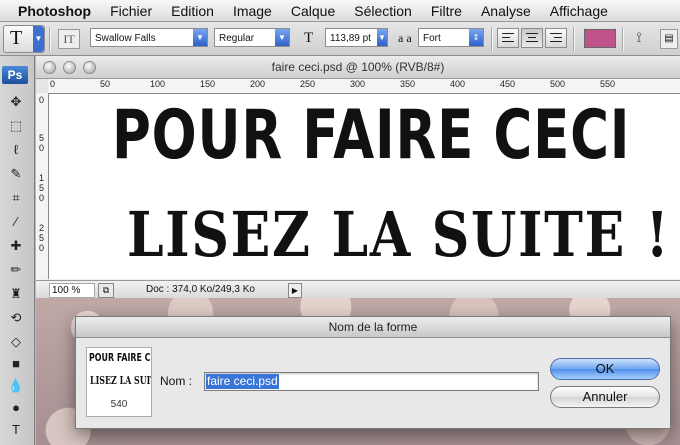  Describe the element at coordinates (16, 270) in the screenshot. I see `brush-tool-icon: ✏` at that location.